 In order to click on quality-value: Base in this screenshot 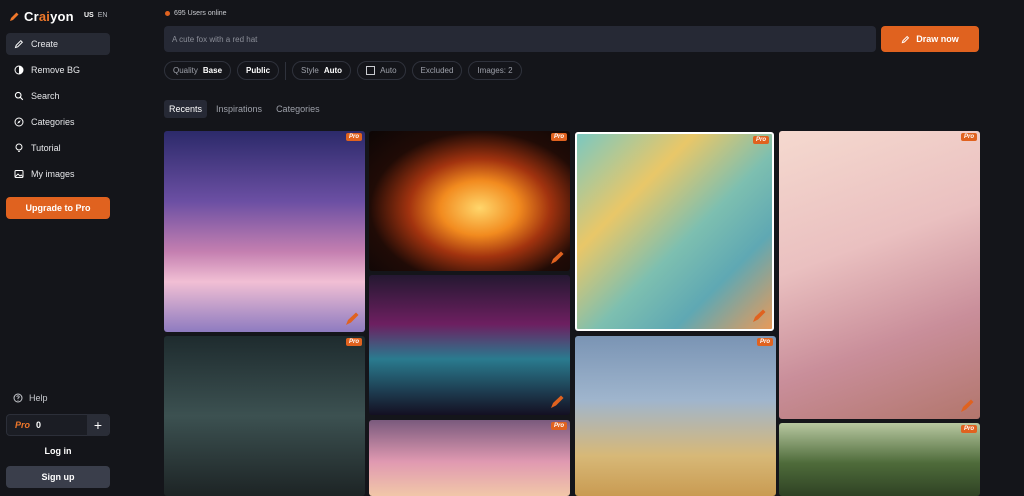, I will do `click(212, 70)`.